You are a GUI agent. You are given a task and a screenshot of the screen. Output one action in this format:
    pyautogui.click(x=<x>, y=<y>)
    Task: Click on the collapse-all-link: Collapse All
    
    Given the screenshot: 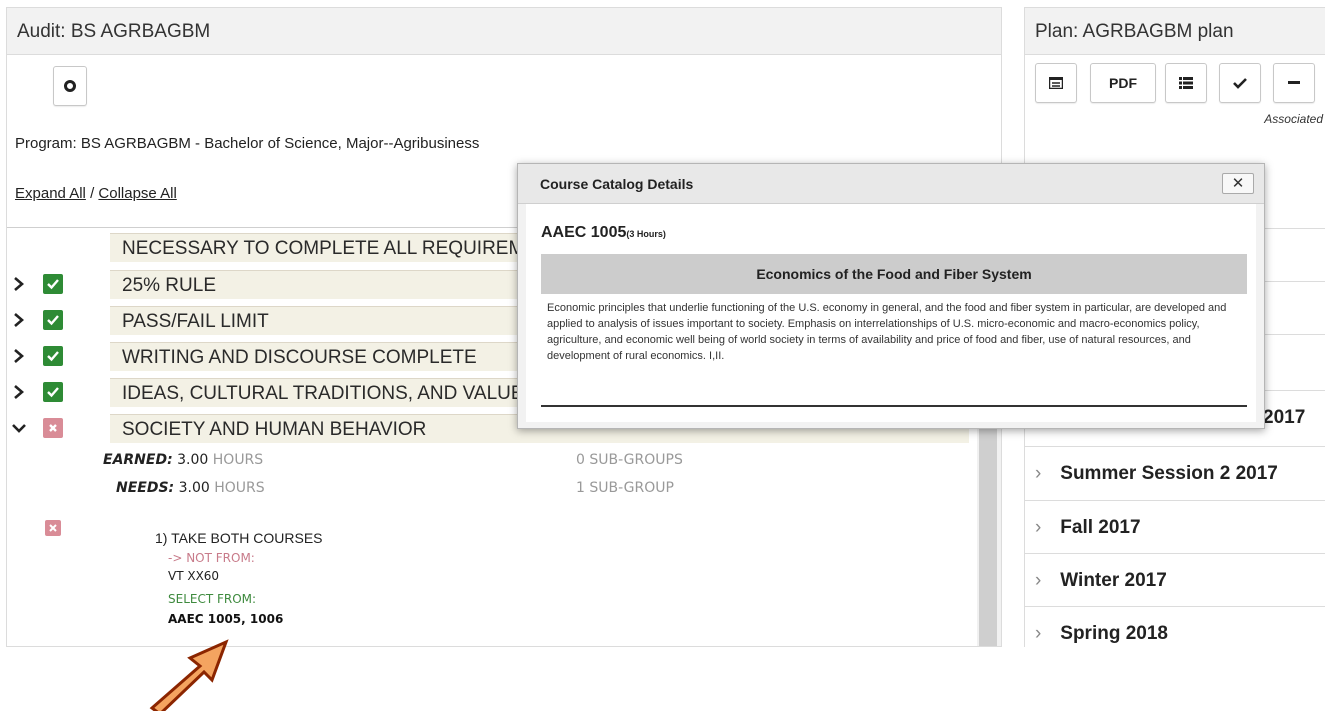 What is the action you would take?
    pyautogui.click(x=137, y=193)
    